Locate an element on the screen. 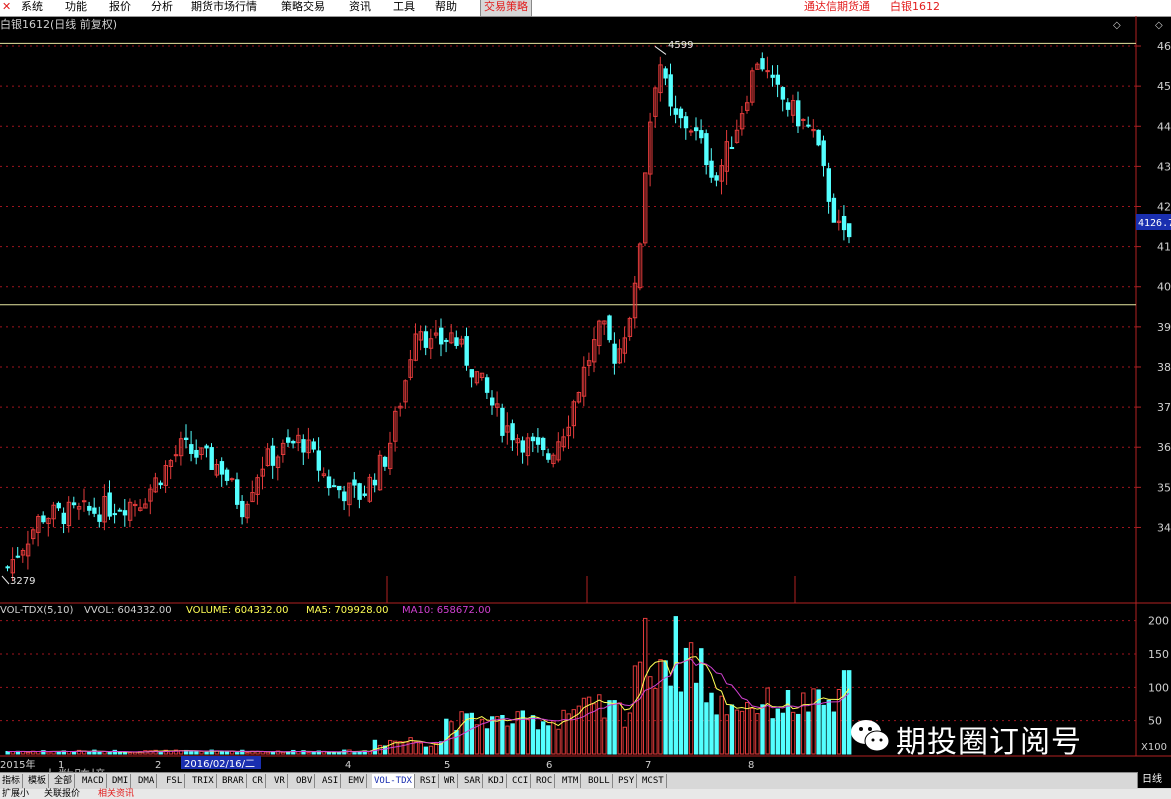 Image resolution: width=1171 pixels, height=799 pixels. menu-tools: 工具 is located at coordinates (404, 8).